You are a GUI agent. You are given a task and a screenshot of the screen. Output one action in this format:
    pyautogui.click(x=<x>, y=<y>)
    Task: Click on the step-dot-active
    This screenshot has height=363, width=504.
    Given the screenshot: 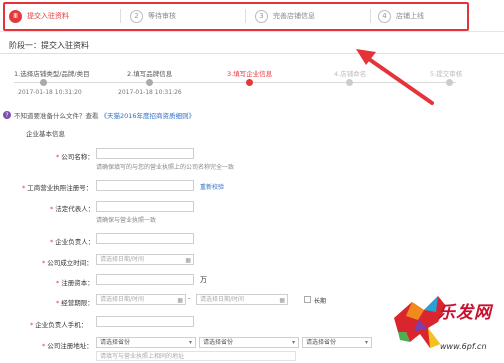 What is the action you would take?
    pyautogui.click(x=249, y=82)
    